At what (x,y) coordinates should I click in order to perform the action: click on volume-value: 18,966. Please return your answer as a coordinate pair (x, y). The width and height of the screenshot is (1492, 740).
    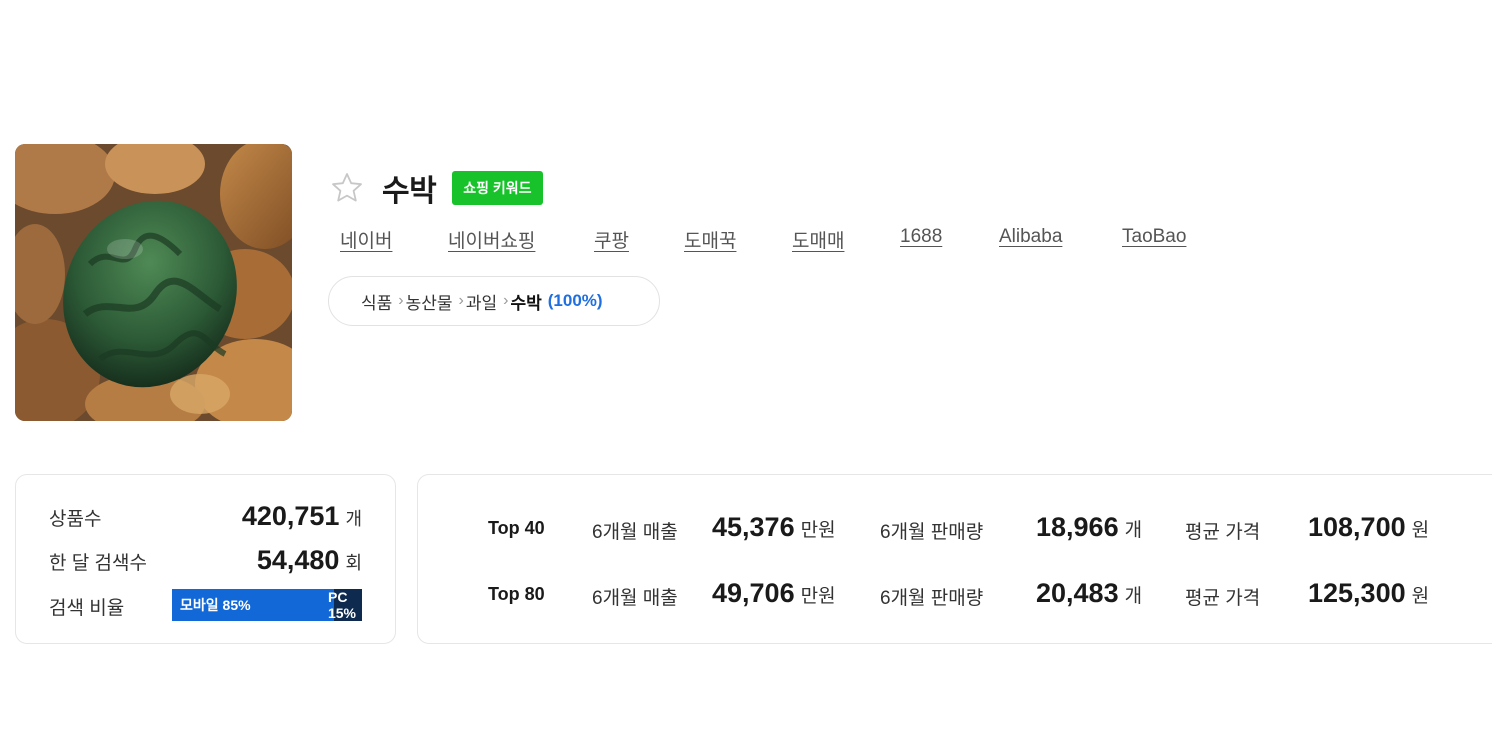
    Looking at the image, I should click on (1077, 527).